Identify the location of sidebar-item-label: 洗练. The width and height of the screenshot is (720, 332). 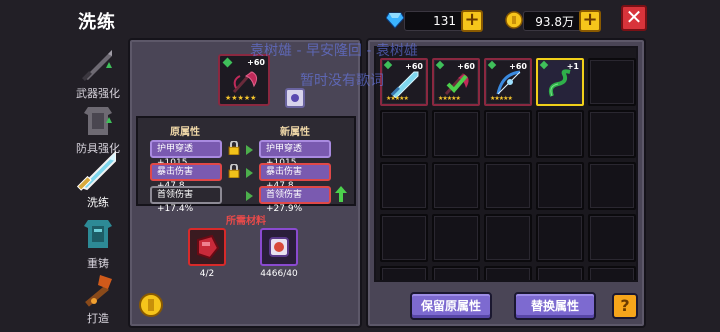
(98, 202).